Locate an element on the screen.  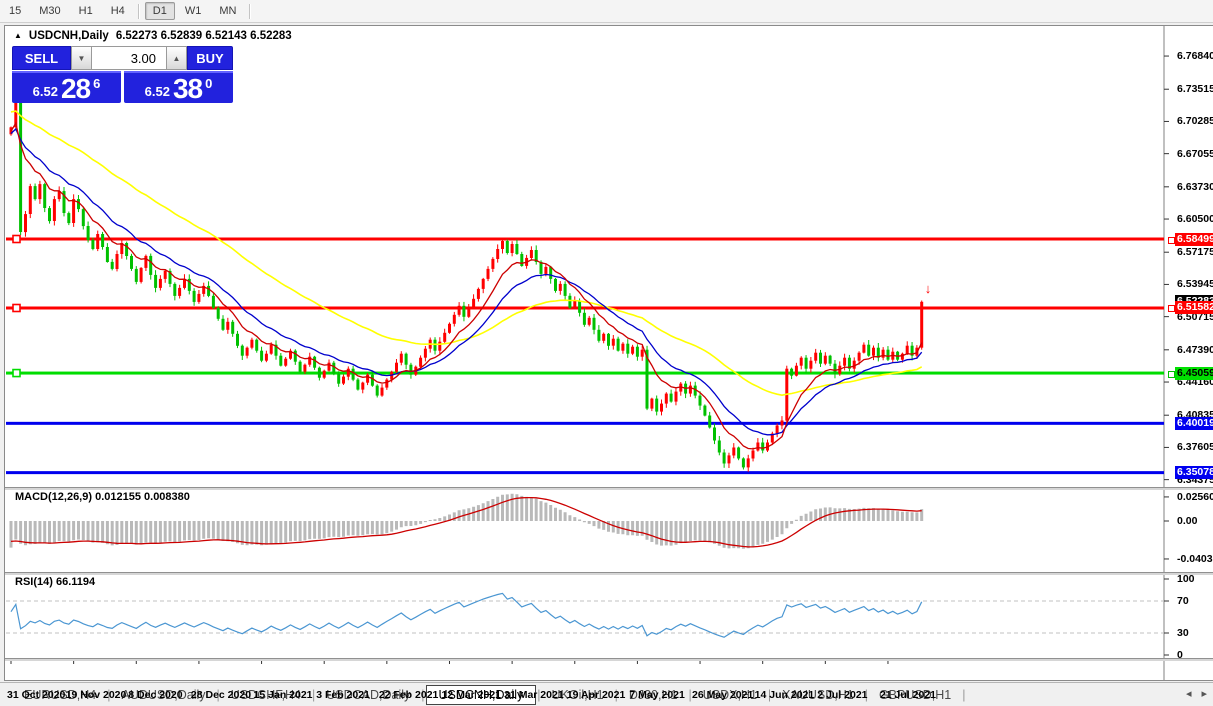
volume-decrease-button: ▼ is located at coordinates (81, 58).